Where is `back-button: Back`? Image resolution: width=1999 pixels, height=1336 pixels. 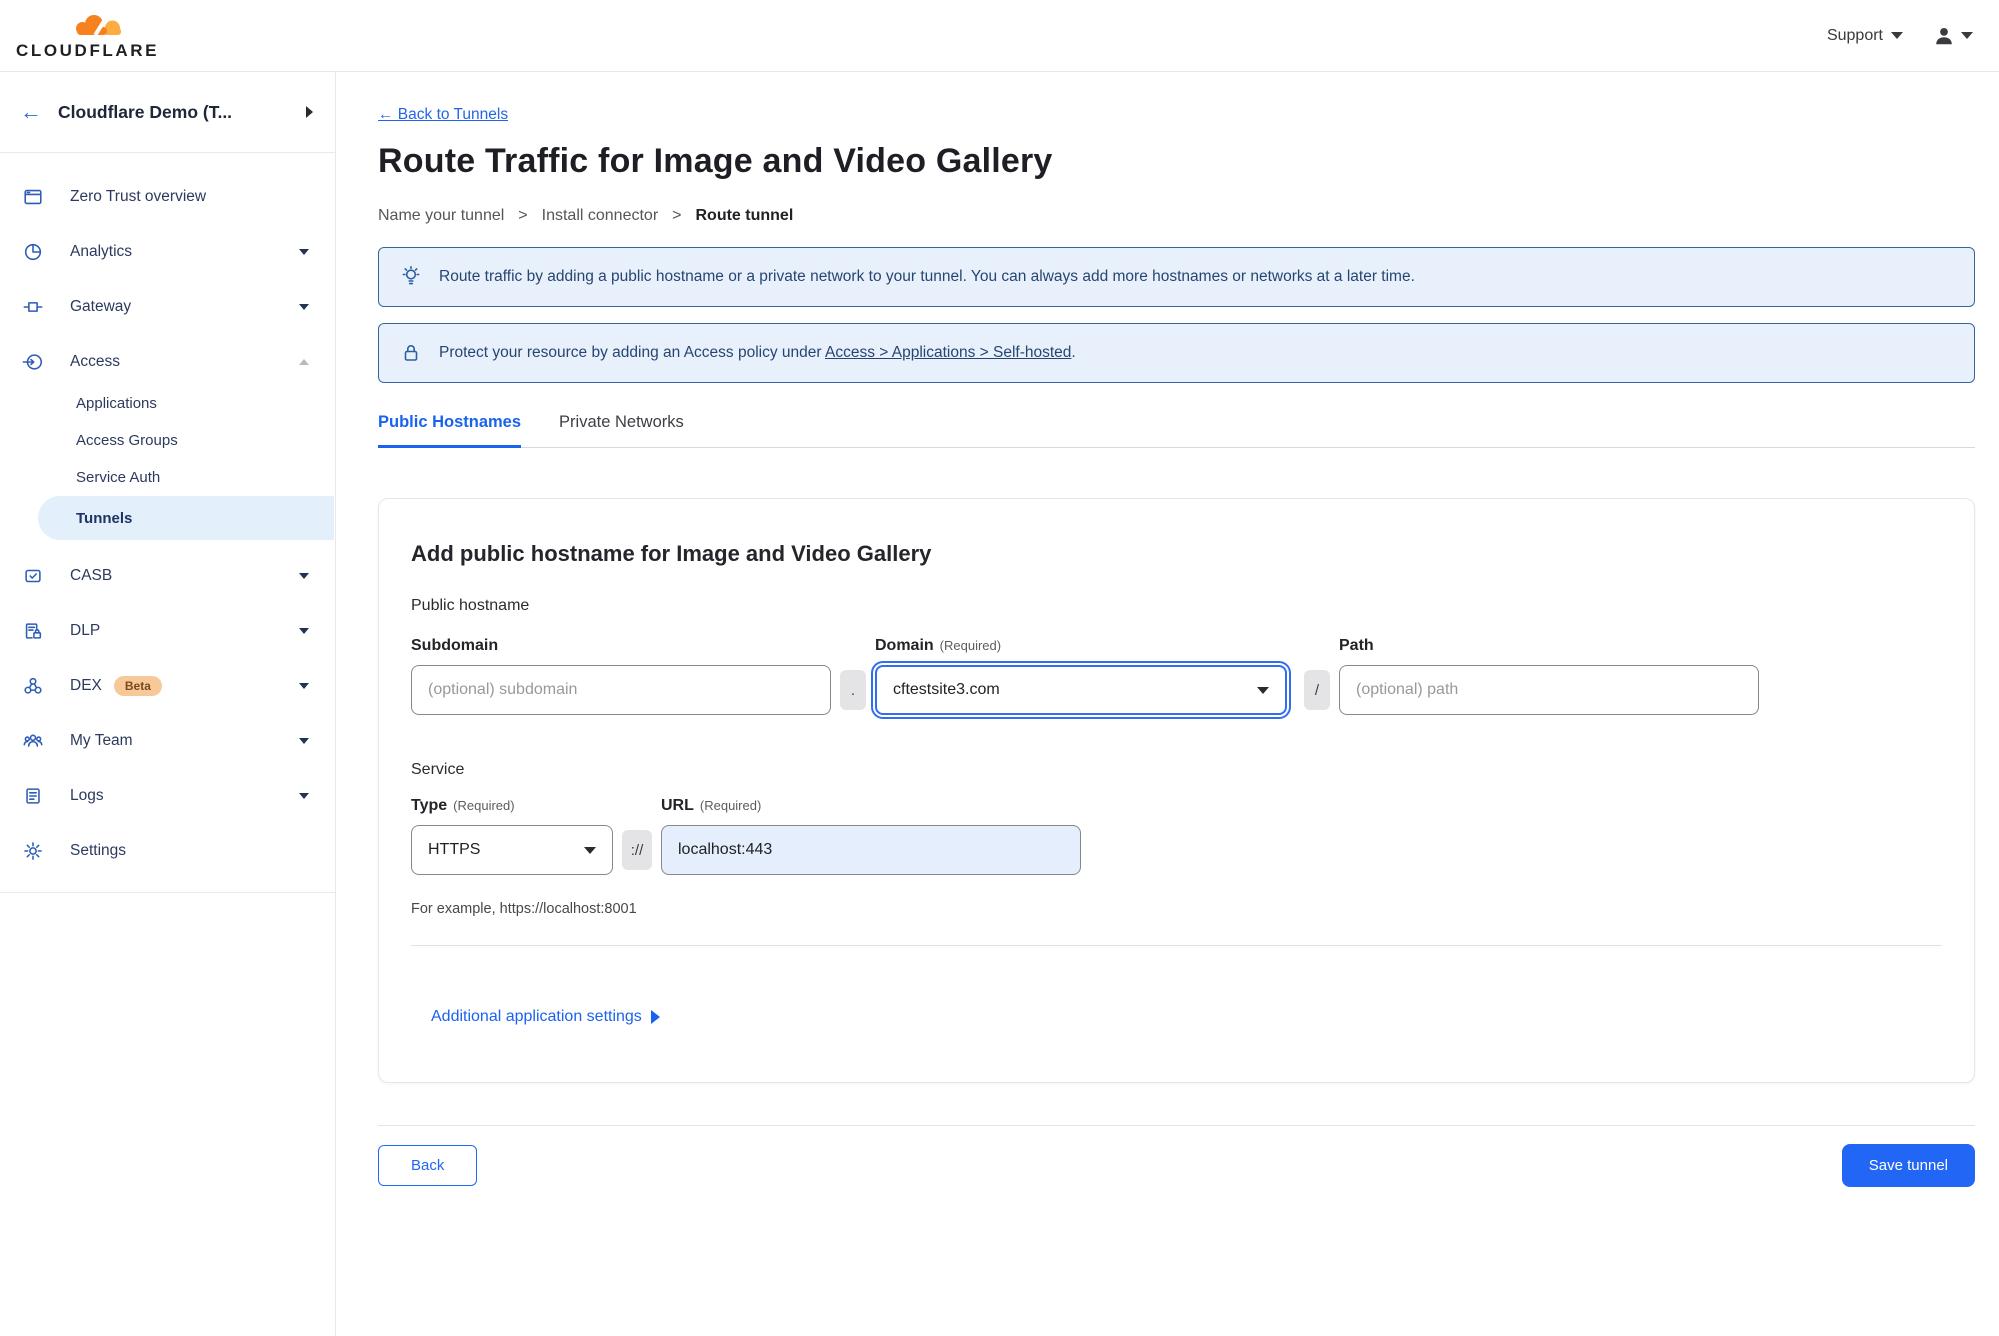
back-button: Back is located at coordinates (428, 1165).